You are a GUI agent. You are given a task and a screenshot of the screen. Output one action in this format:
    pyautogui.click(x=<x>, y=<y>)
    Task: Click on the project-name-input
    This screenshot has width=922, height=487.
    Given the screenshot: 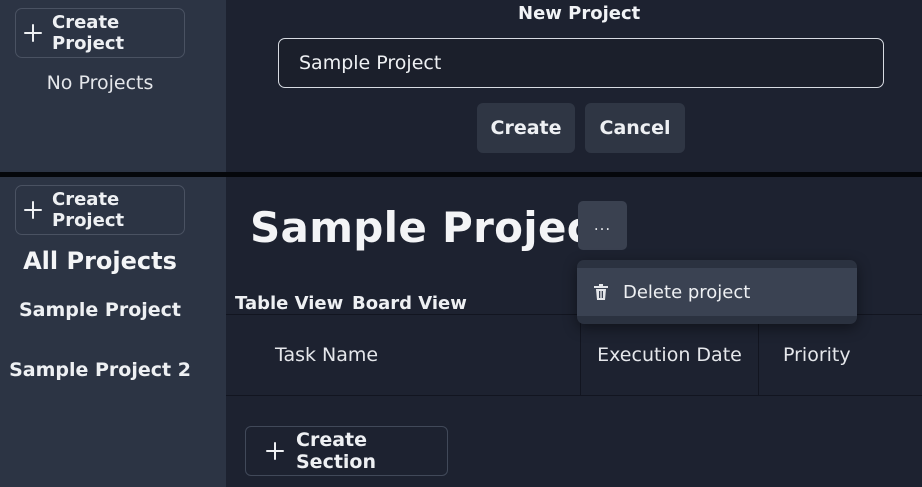 What is the action you would take?
    pyautogui.click(x=581, y=63)
    